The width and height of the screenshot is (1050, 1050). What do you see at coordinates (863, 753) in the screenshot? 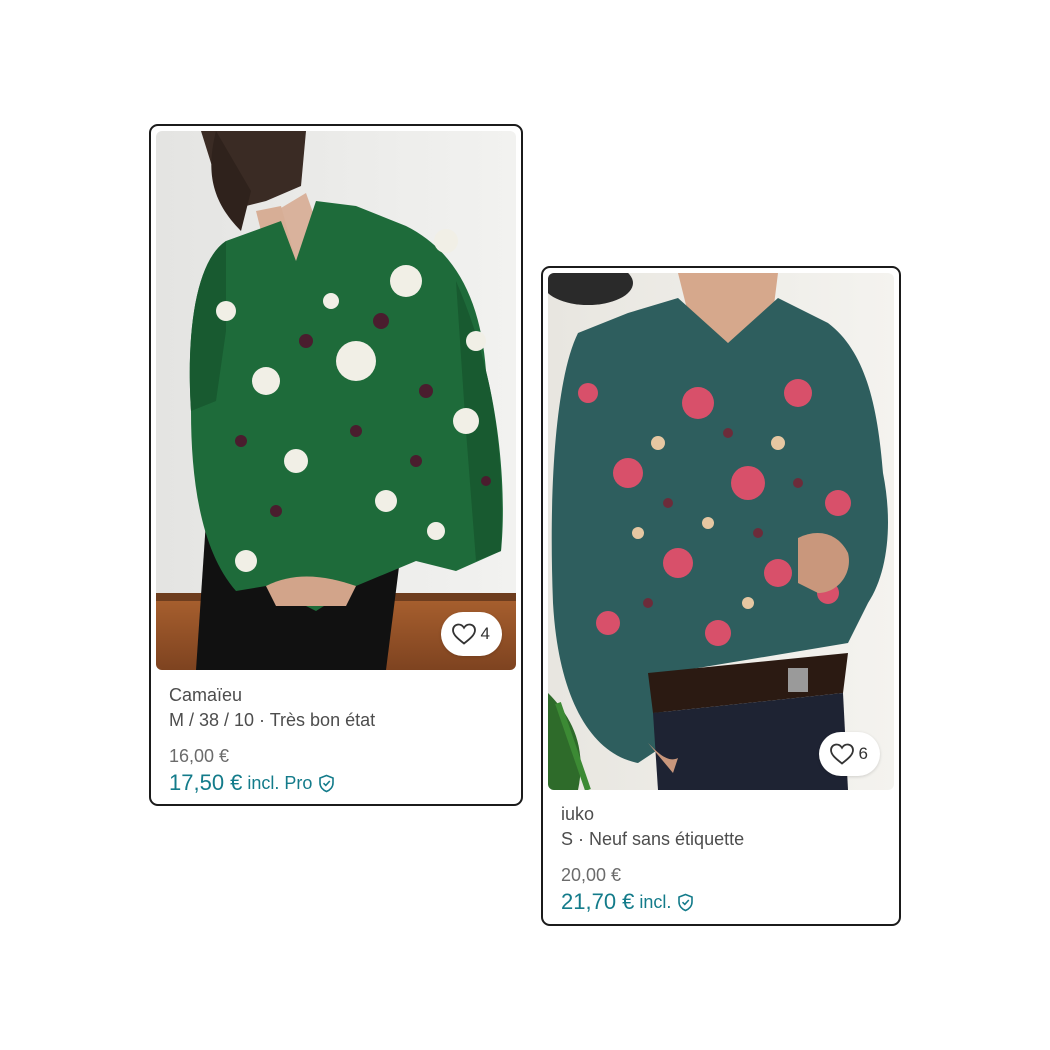
I see `favourite-count: 6` at bounding box center [863, 753].